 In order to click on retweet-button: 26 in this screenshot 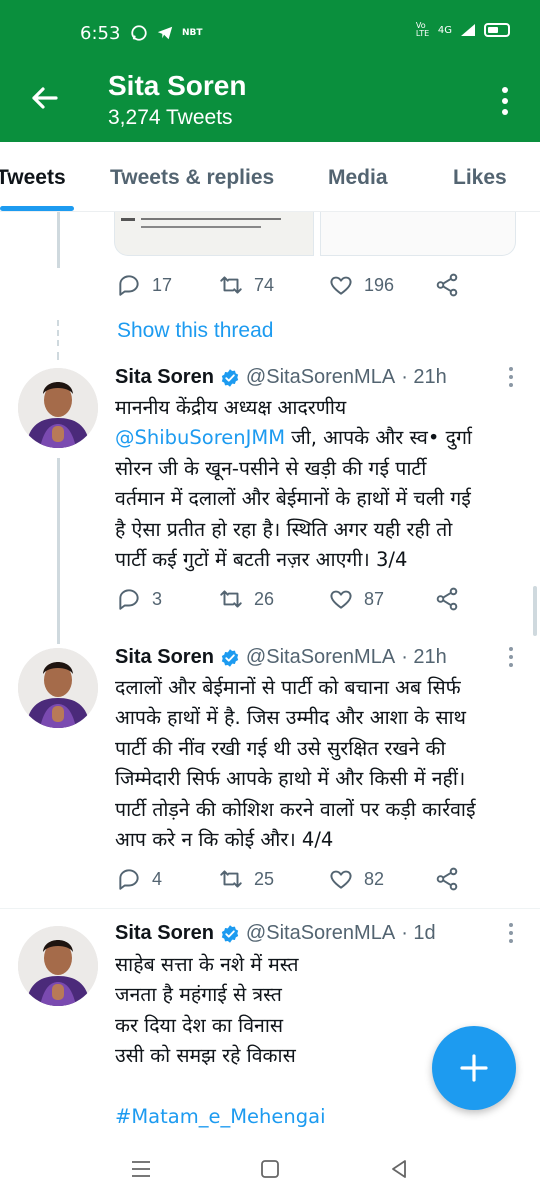, I will do `click(246, 599)`.